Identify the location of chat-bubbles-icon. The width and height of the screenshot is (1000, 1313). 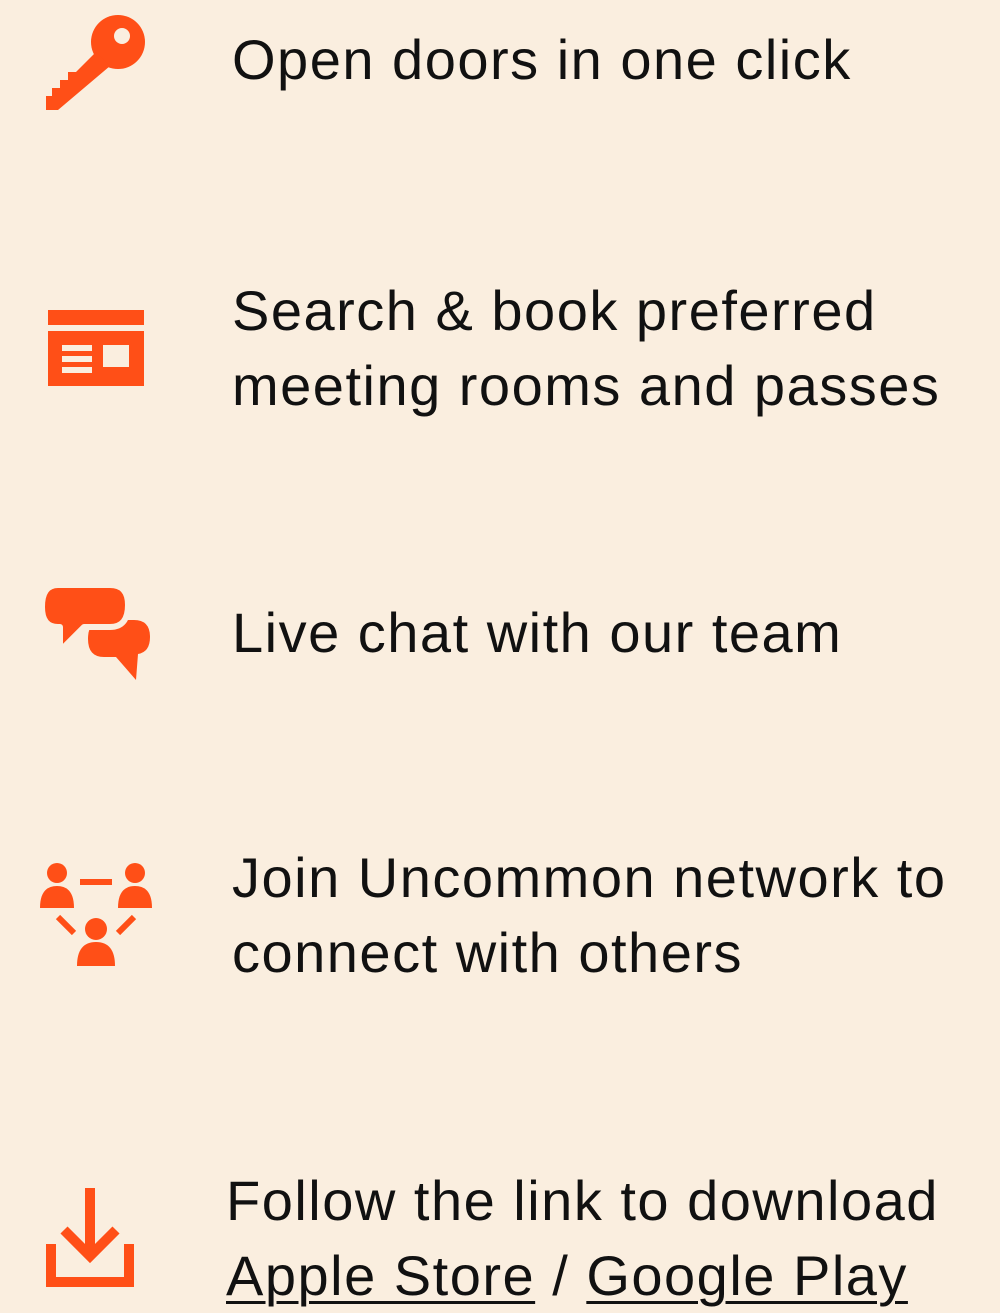
(96, 632).